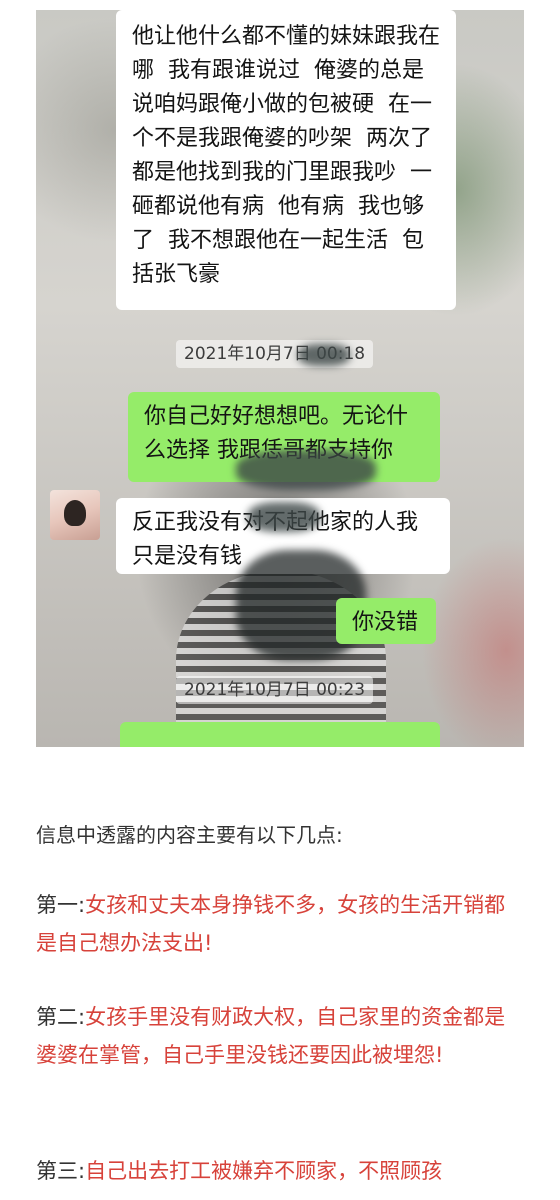  I want to click on point-text: 女孩和丈夫本身挣钱不多，女孩的生活开销都是自己想办法支出!, so click(271, 924).